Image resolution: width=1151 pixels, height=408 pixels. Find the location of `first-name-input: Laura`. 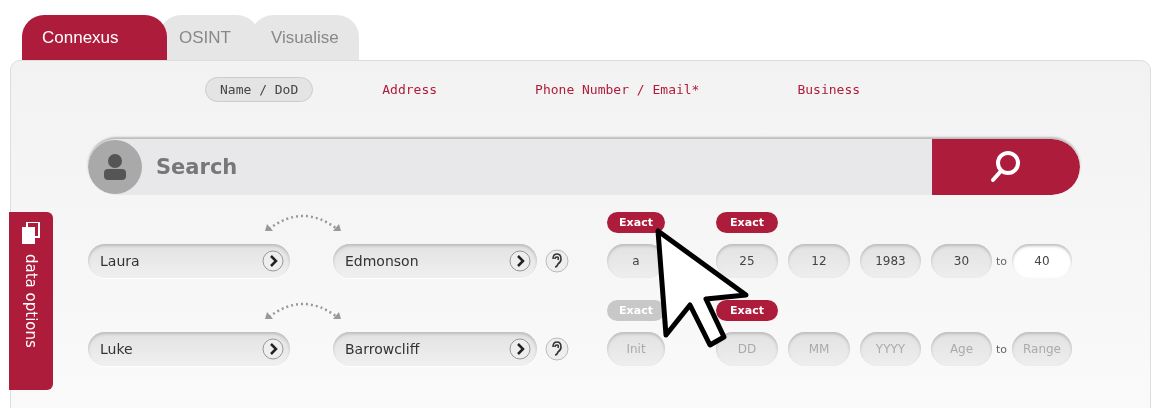

first-name-input: Laura is located at coordinates (180, 261).